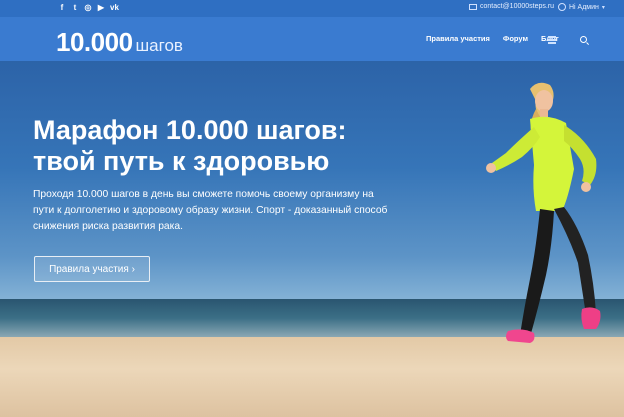 The width and height of the screenshot is (624, 417). What do you see at coordinates (62, 8) in the screenshot?
I see `facebook-icon: f` at bounding box center [62, 8].